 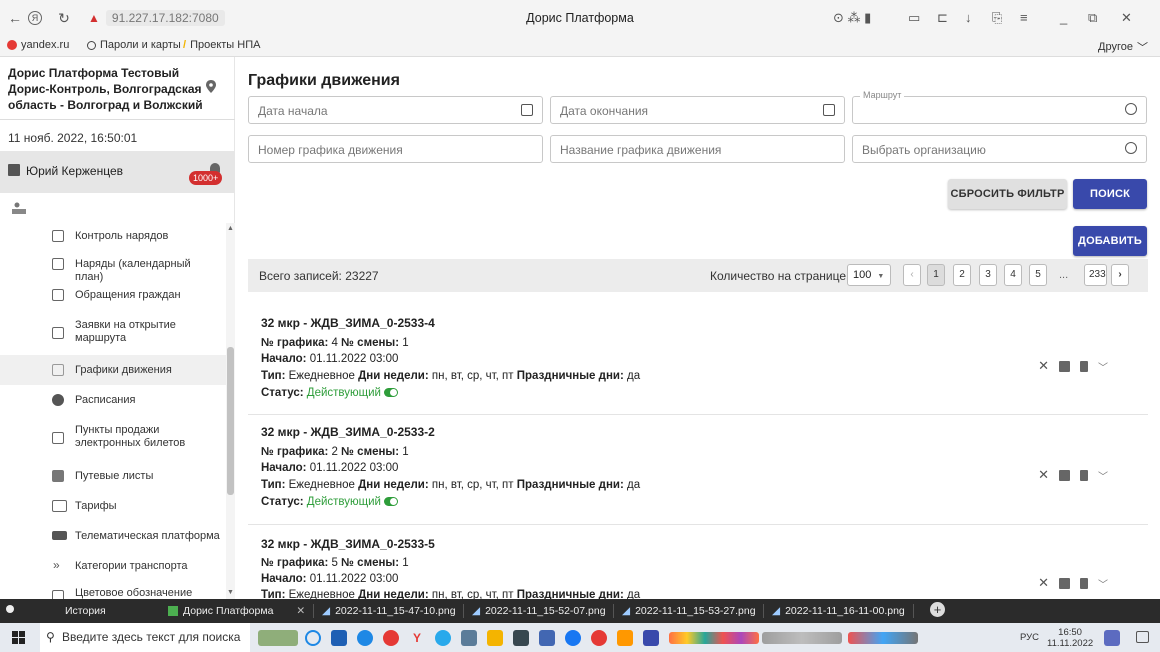 I want to click on page-button-2: 2, so click(x=962, y=275).